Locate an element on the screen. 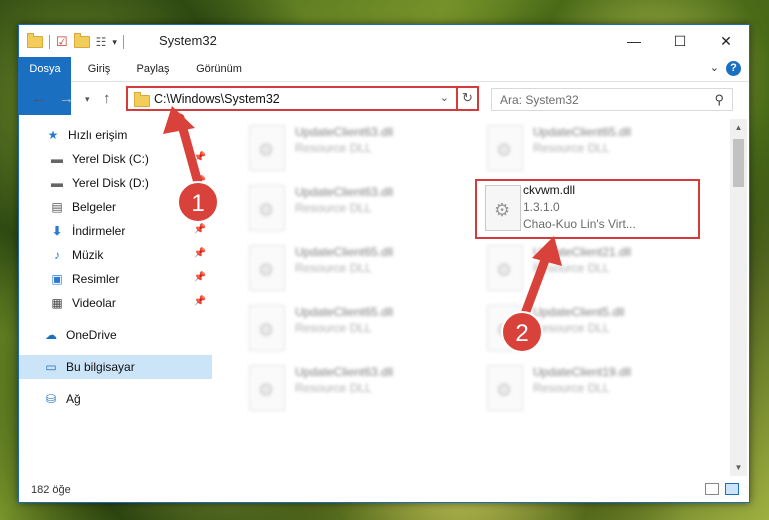 This screenshot has height=520, width=769. step-badge-2: 2 is located at coordinates (522, 332).